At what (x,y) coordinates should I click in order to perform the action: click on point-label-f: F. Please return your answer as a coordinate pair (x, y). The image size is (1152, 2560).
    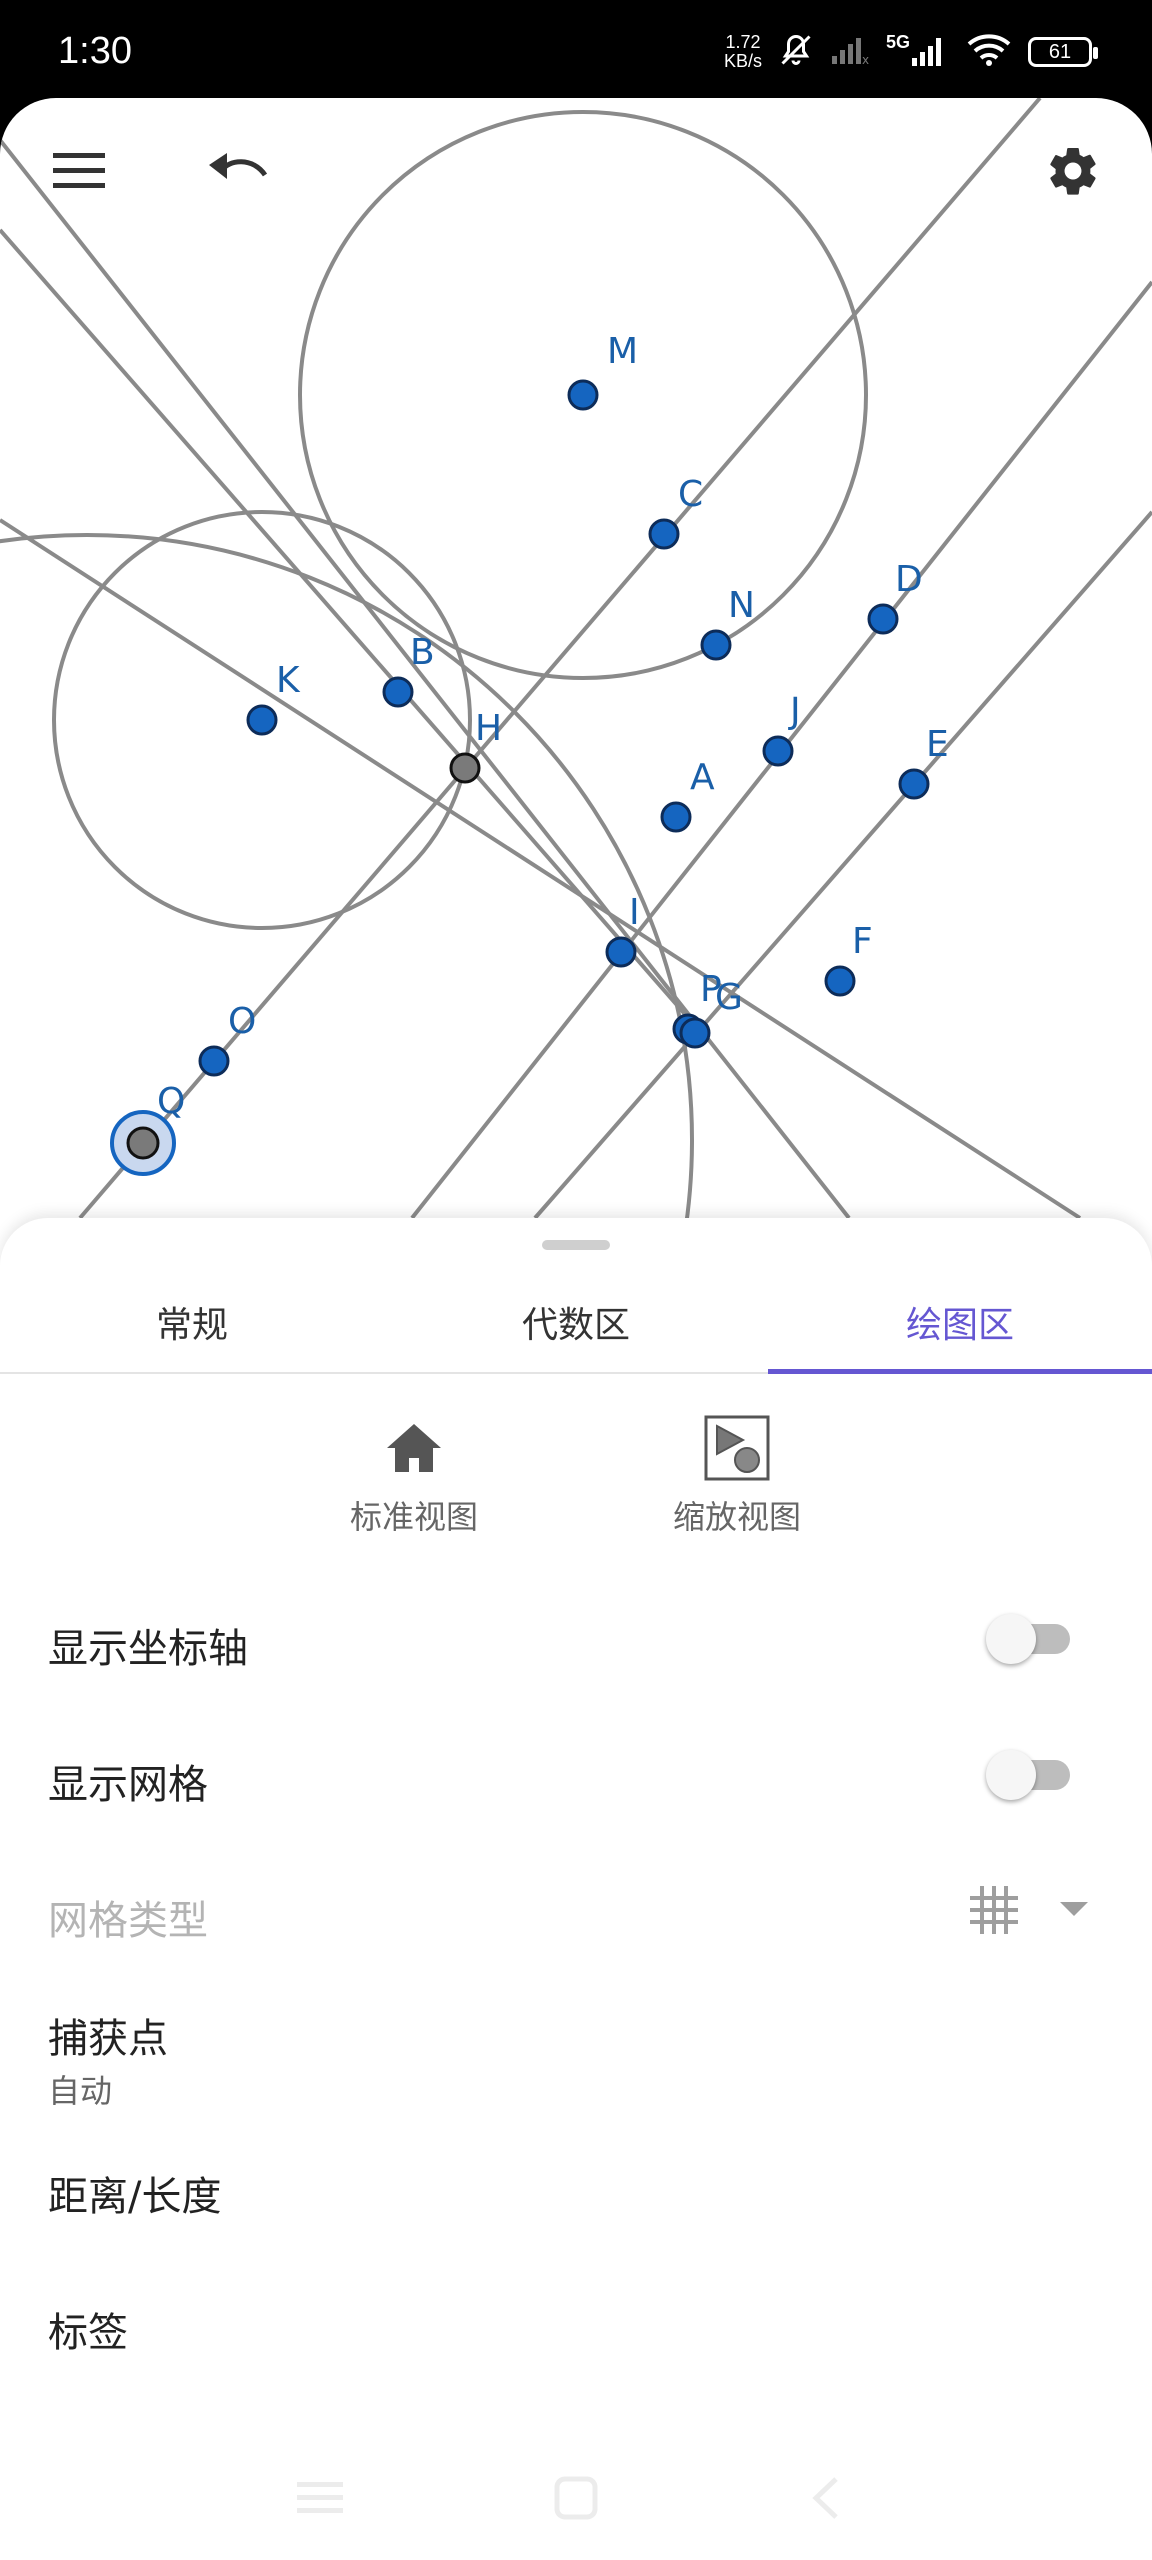
    Looking at the image, I should click on (862, 941).